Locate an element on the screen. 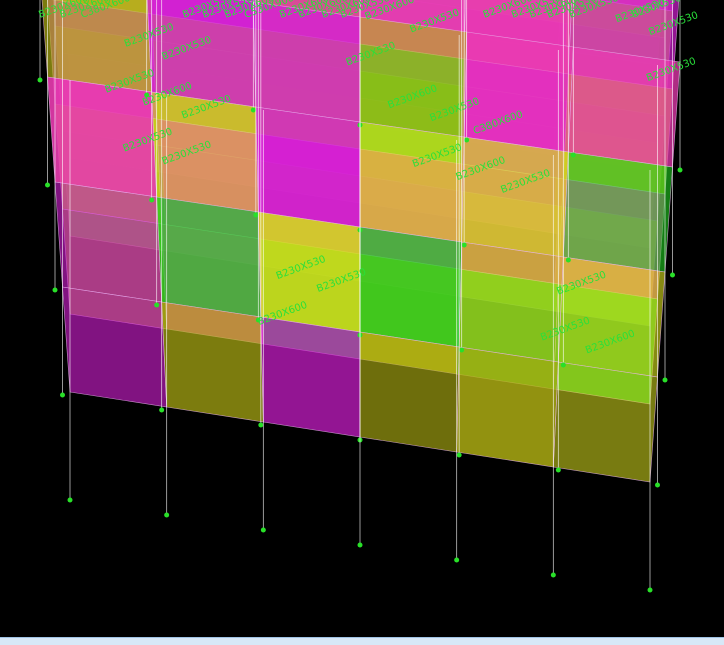  status-bar is located at coordinates (362, 641).